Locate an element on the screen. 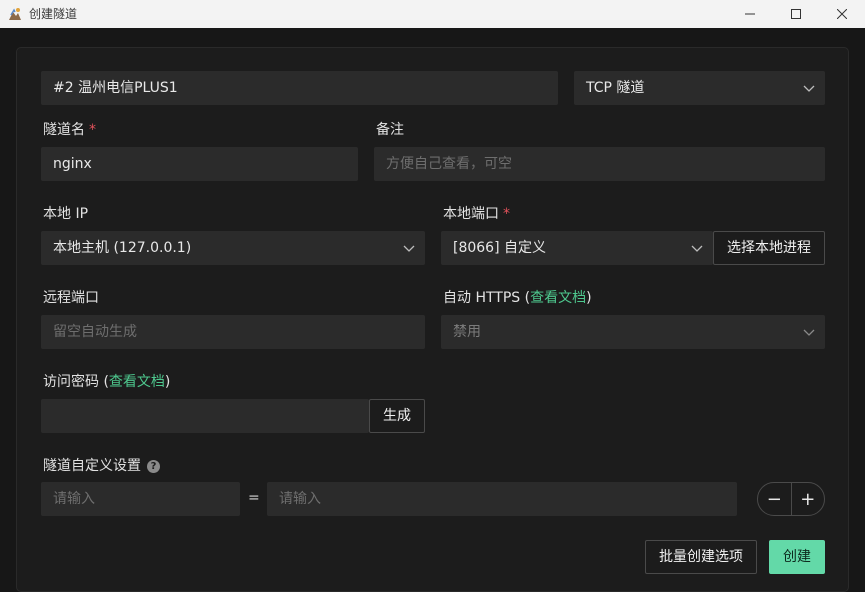  minimize-button is located at coordinates (750, 14).